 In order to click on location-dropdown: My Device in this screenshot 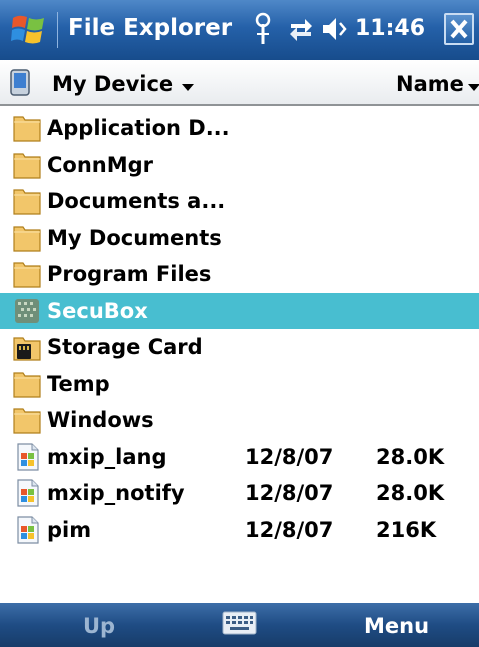, I will do `click(112, 84)`.